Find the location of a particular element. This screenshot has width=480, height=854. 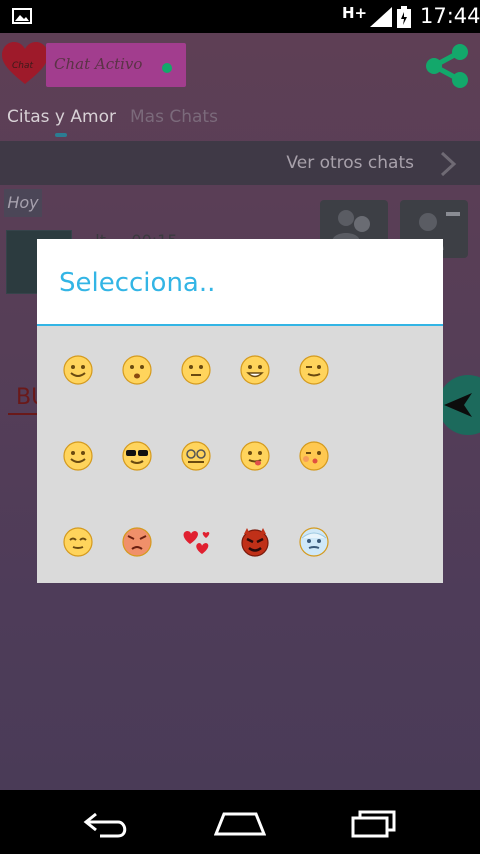

smile-emoji-icon is located at coordinates (78, 370).